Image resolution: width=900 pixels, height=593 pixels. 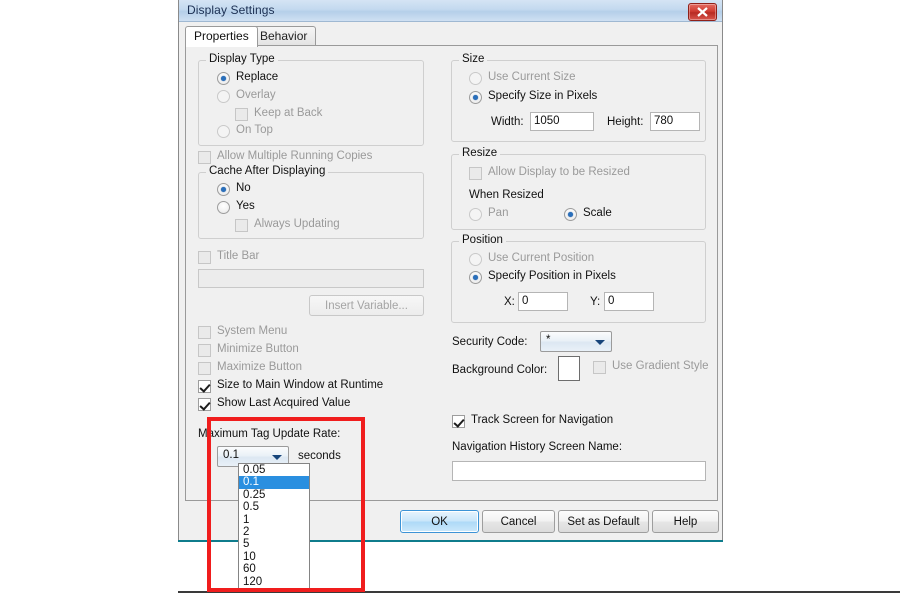 I want to click on close-icon, so click(x=702, y=12).